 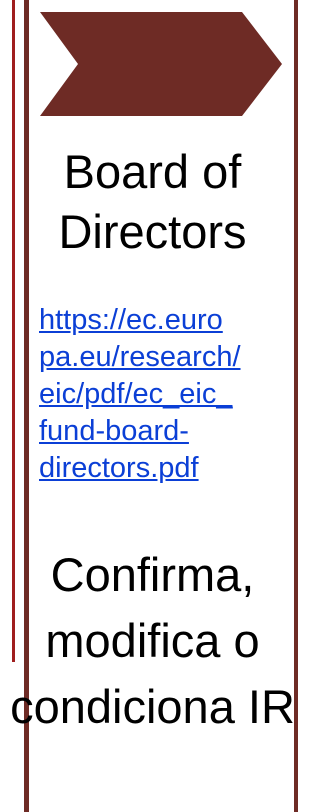 What do you see at coordinates (119, 468) in the screenshot?
I see `link-line: directors.pdf` at bounding box center [119, 468].